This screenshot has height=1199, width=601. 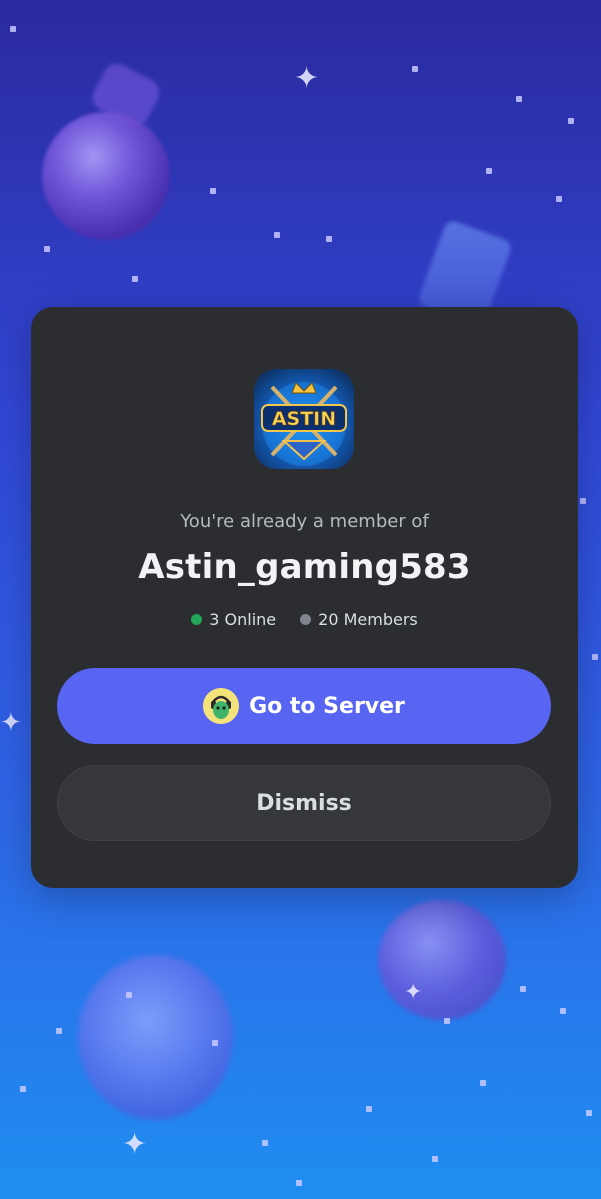 I want to click on decor-potion, so click(x=106, y=176).